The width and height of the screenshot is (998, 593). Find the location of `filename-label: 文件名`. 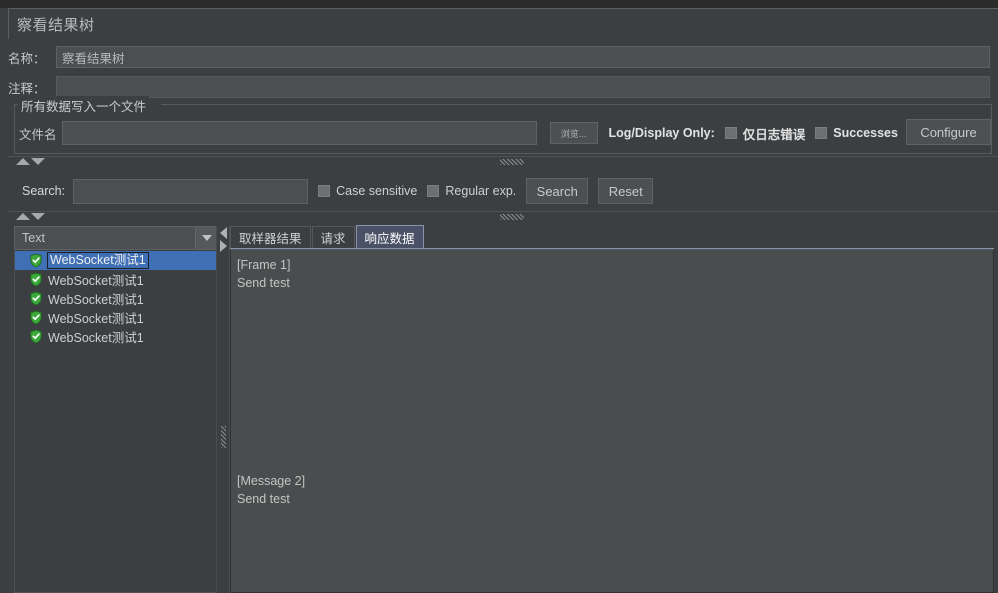

filename-label: 文件名 is located at coordinates (38, 134).